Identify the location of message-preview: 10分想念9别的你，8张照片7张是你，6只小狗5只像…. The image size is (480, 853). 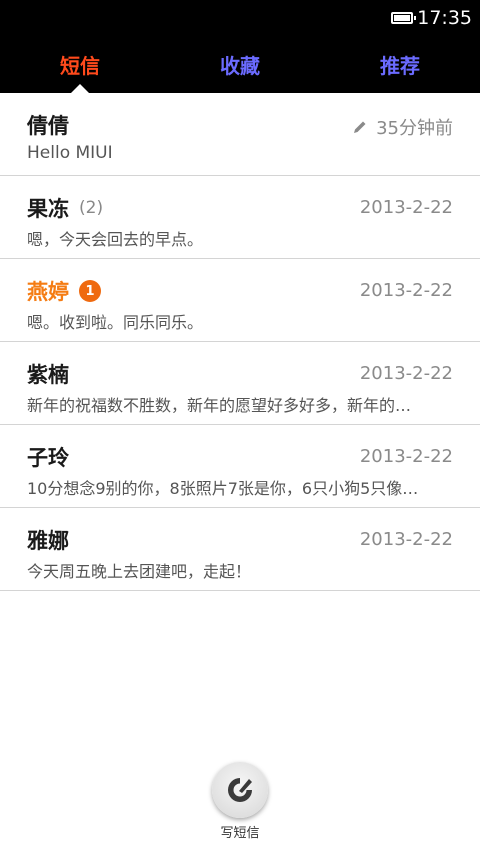
(223, 488).